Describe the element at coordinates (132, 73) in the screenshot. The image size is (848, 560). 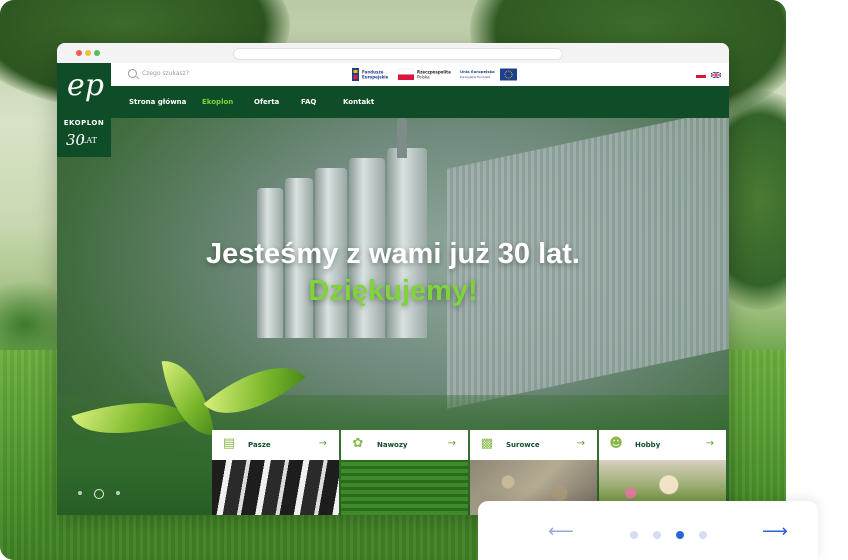
I see `search-icon` at that location.